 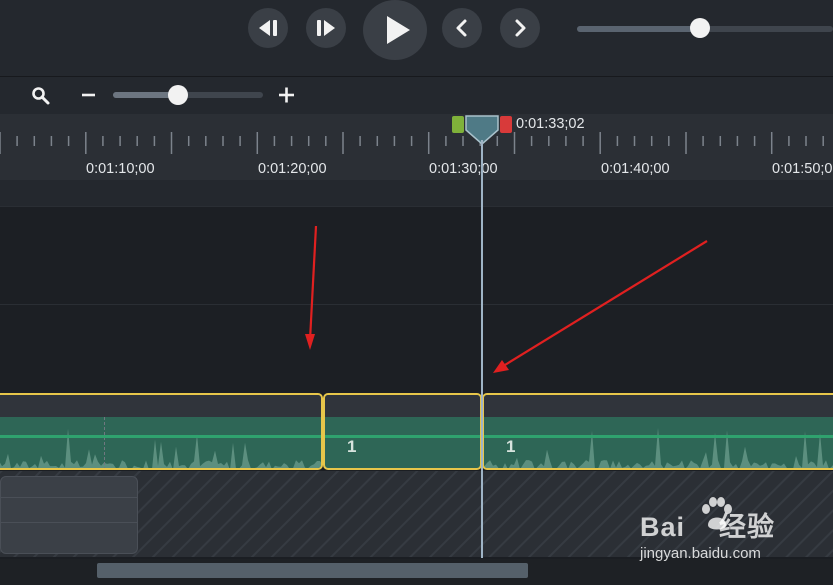 I want to click on watermark-url: jingyan.baidu.com, so click(x=700, y=553).